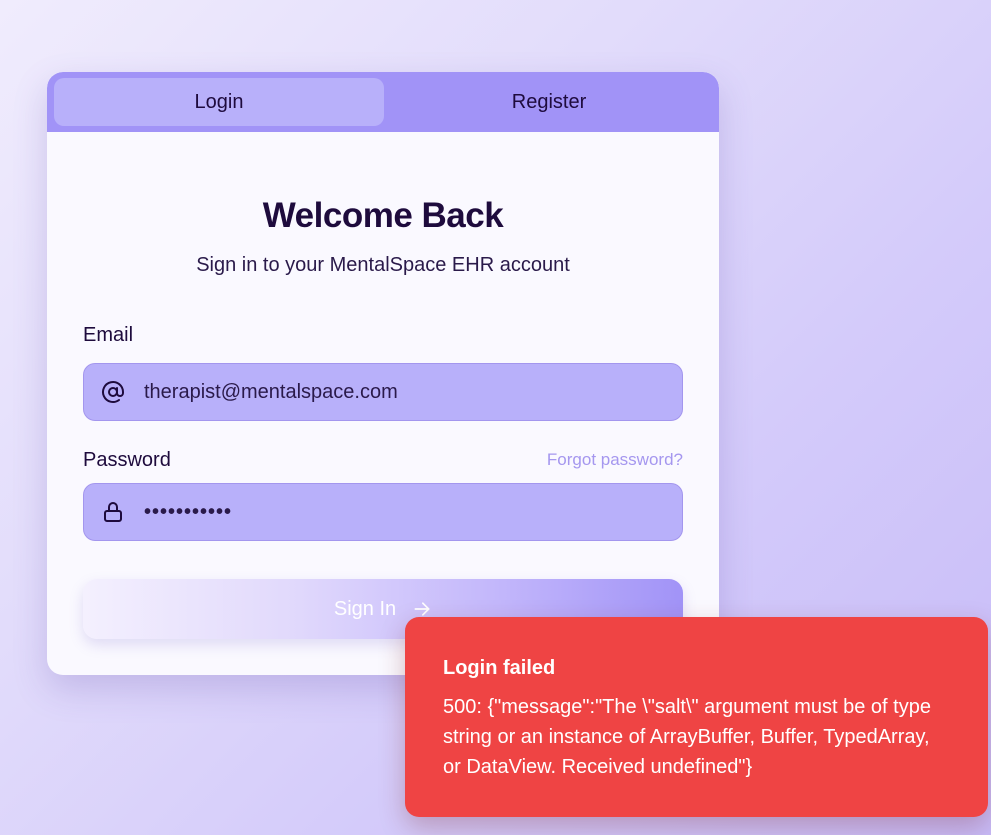 This screenshot has width=991, height=835. I want to click on password-value: •••••••••••, so click(188, 512).